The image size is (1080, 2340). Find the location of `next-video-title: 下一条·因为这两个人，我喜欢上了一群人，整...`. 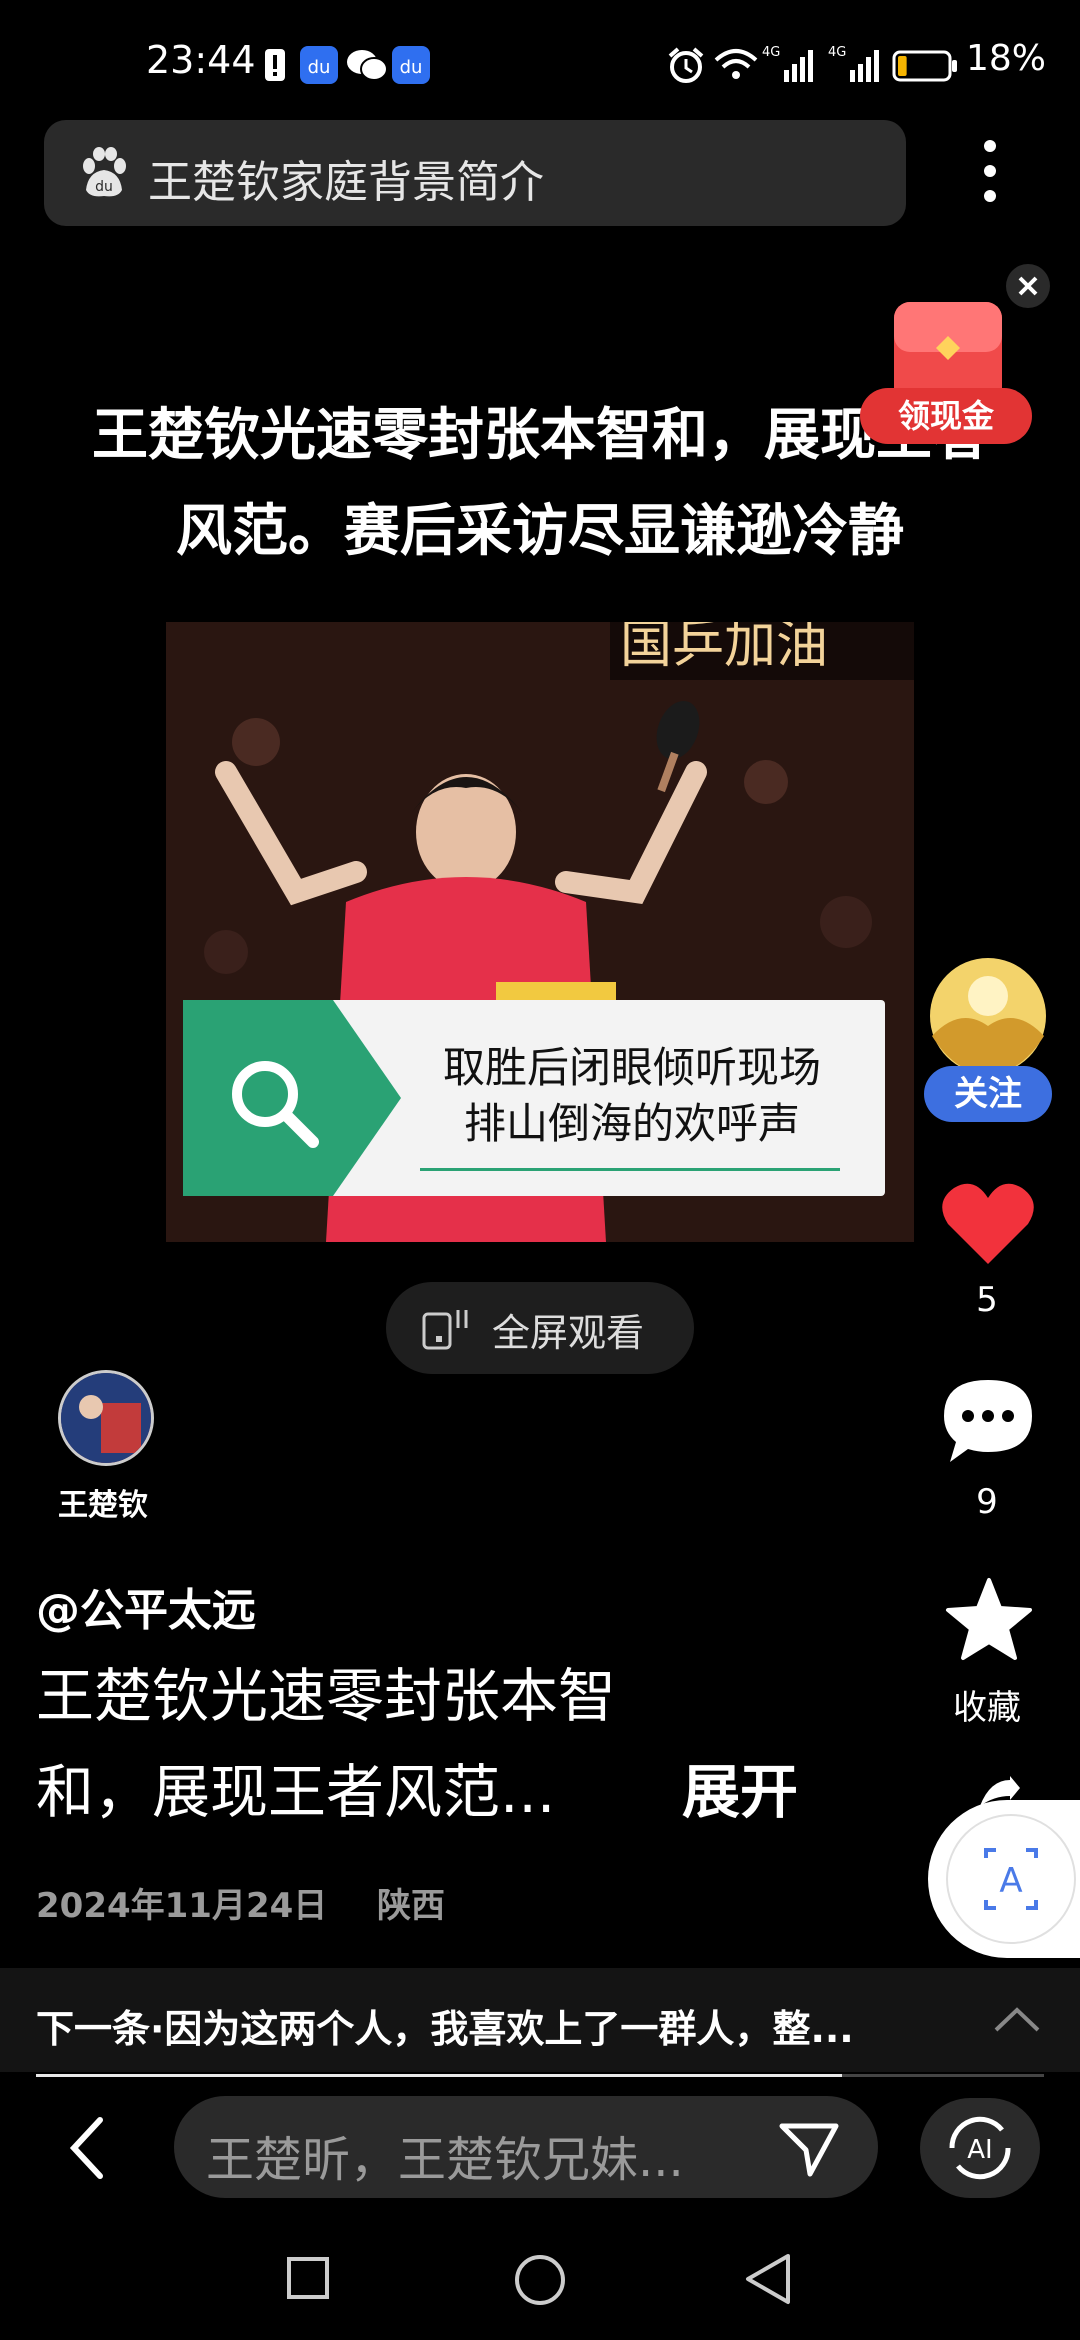

next-video-title: 下一条·因为这两个人，我喜欢上了一群人，整... is located at coordinates (445, 2025).